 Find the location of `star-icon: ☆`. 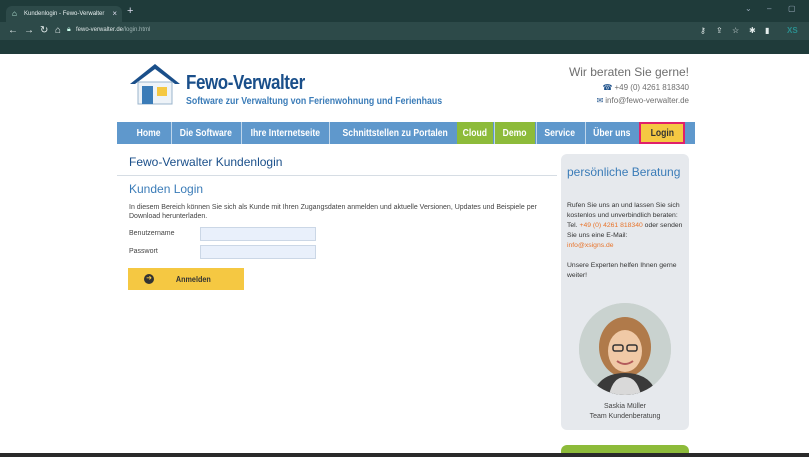

star-icon: ☆ is located at coordinates (735, 30).